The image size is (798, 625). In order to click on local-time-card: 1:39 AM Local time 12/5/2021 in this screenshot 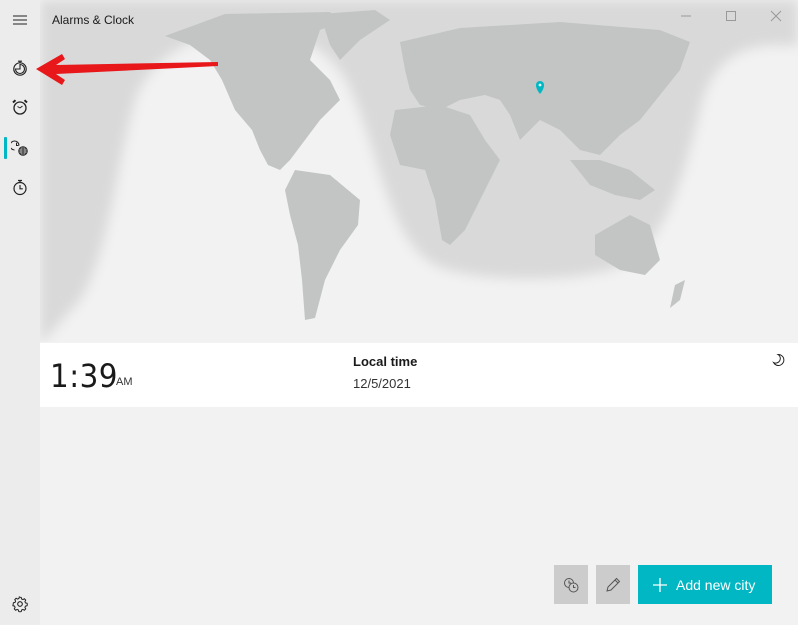, I will do `click(419, 375)`.